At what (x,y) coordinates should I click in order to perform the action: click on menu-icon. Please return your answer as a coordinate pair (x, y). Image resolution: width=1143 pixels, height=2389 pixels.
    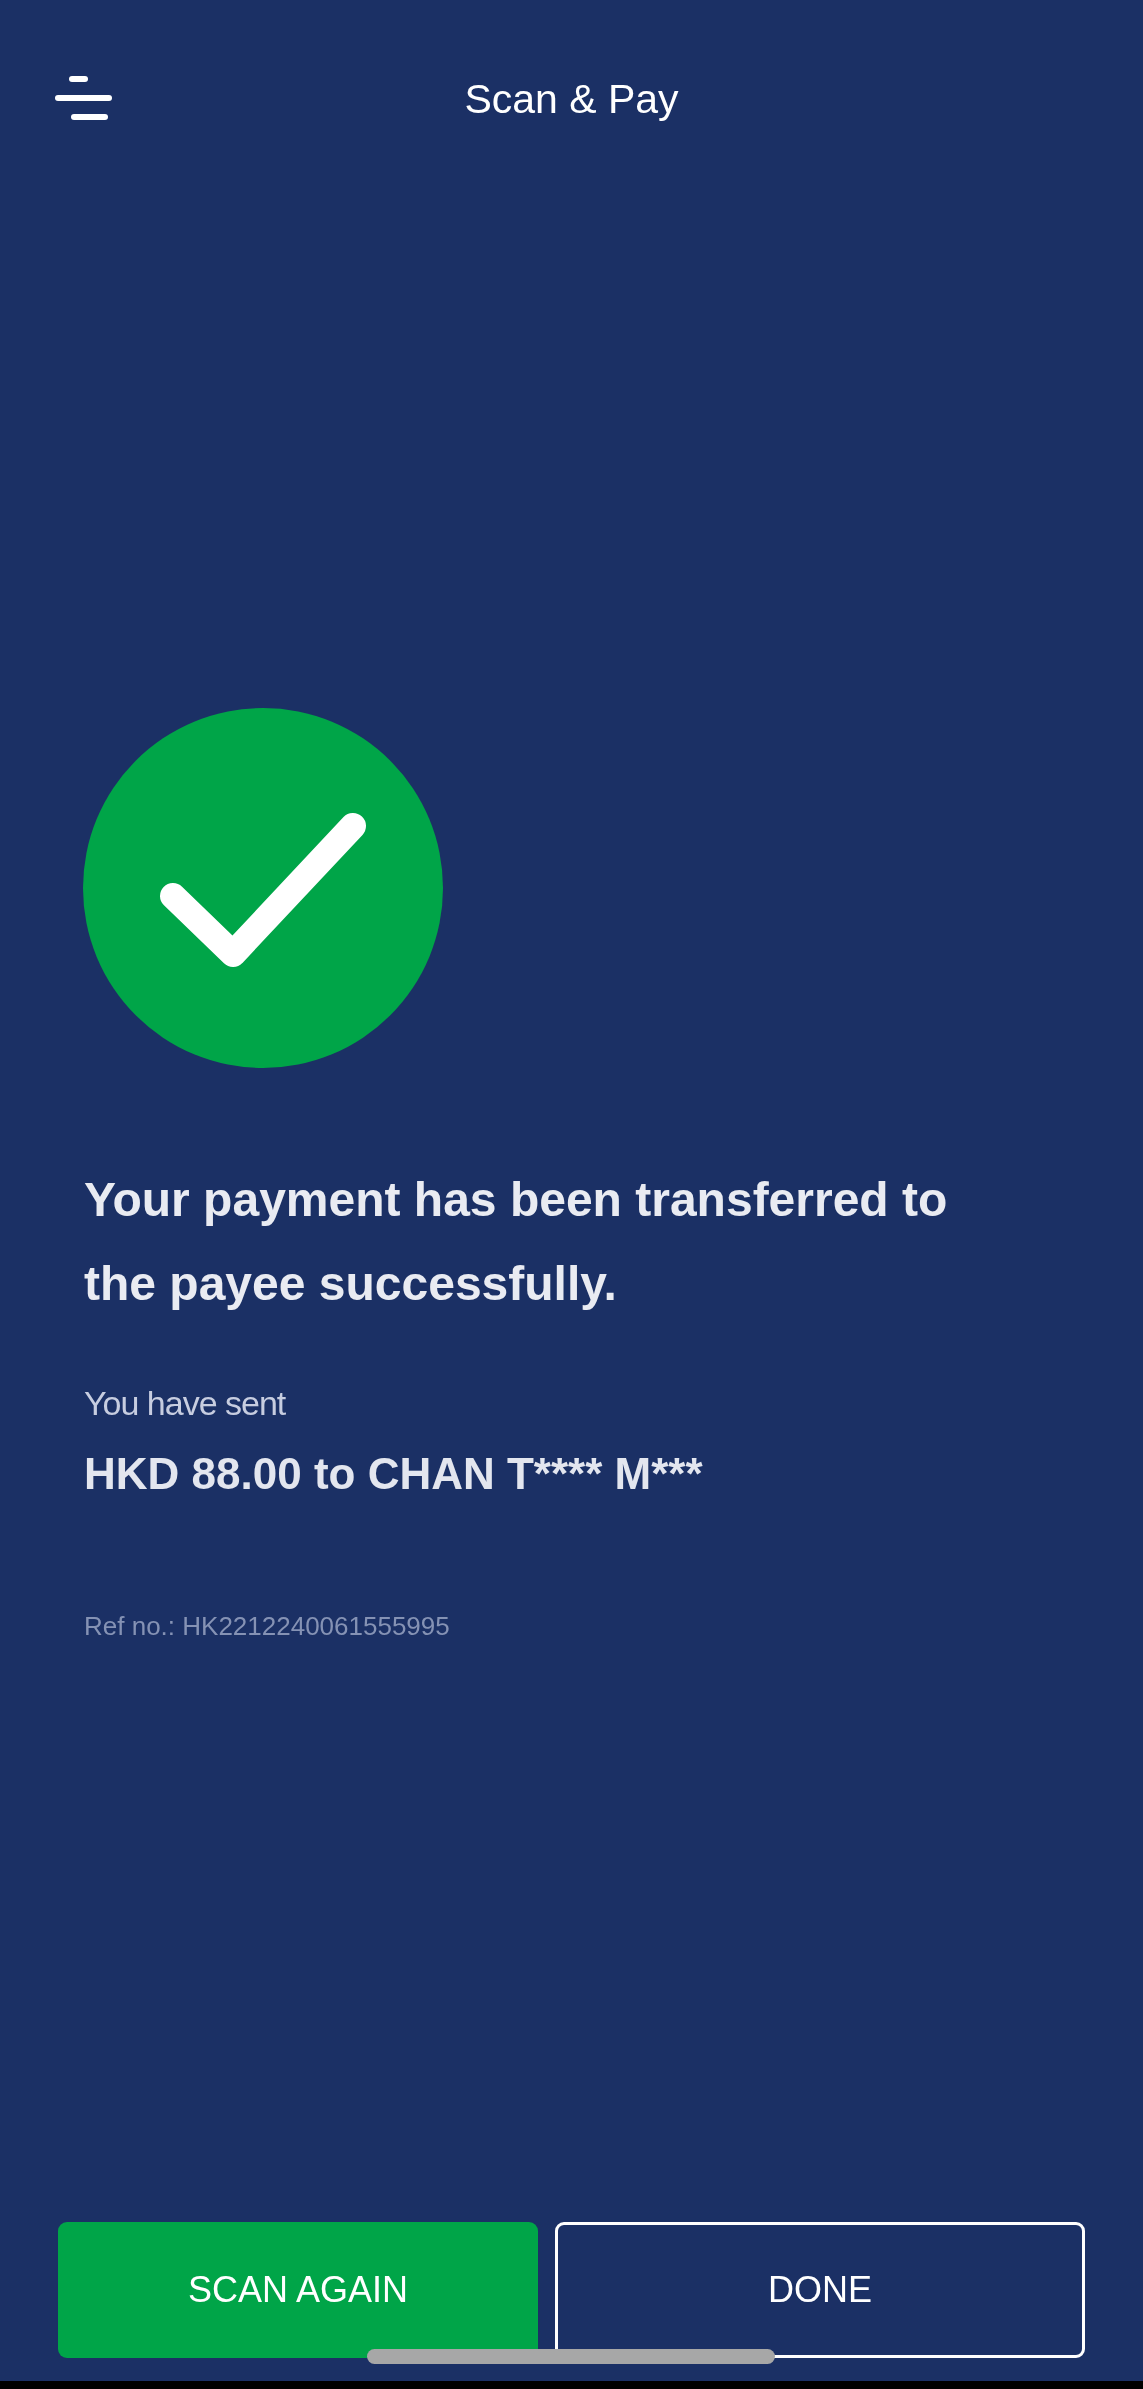
    Looking at the image, I should click on (83, 98).